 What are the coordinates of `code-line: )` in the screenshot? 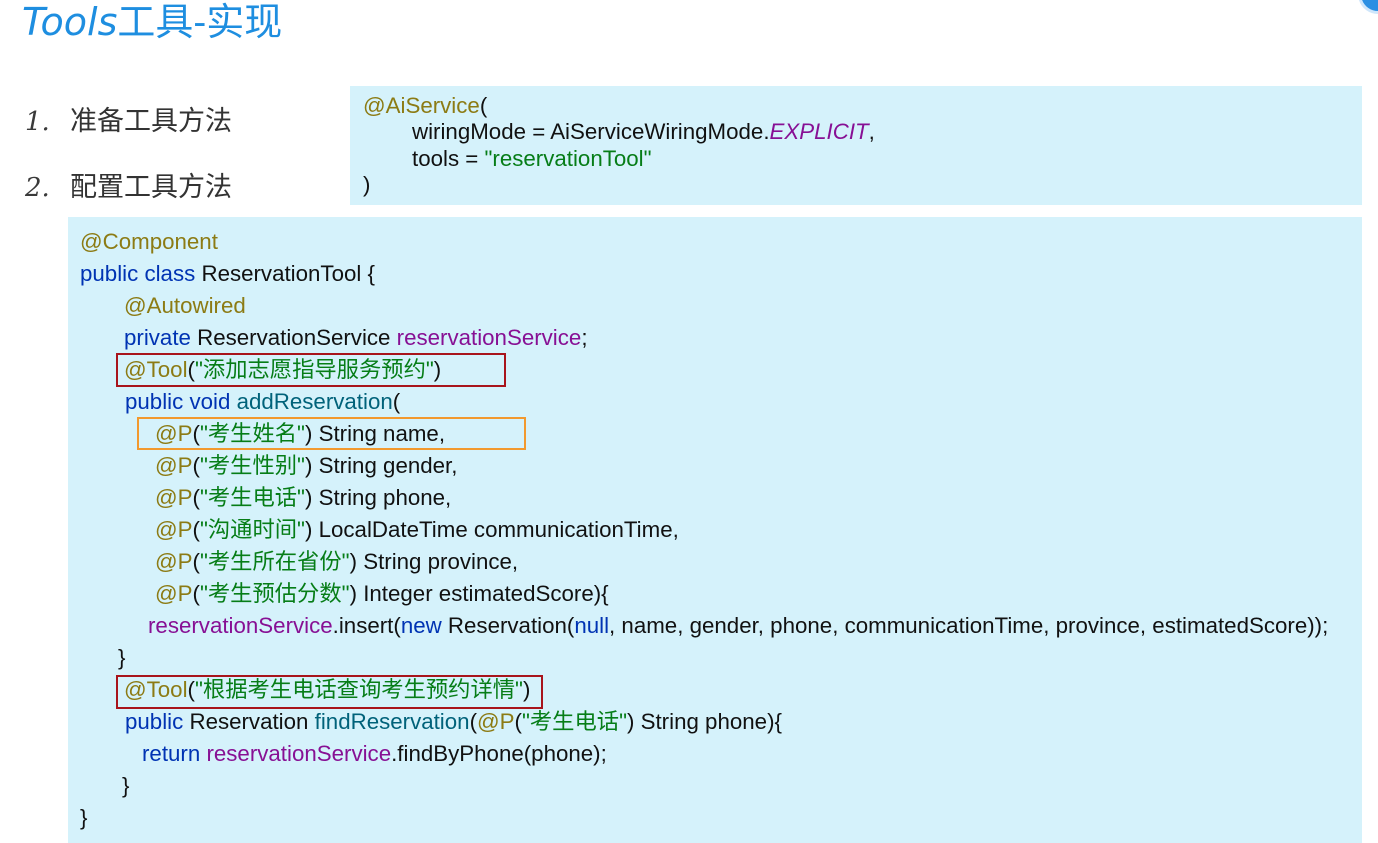 It's located at (856, 185).